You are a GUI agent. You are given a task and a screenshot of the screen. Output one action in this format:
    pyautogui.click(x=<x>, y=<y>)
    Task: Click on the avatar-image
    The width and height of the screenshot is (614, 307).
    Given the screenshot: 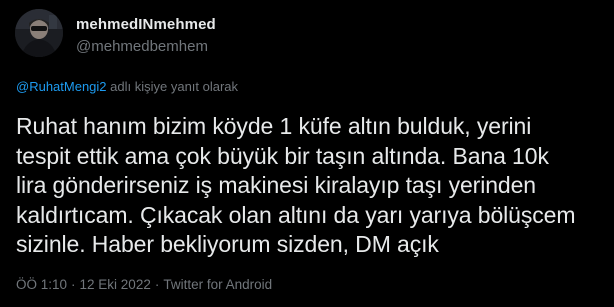 What is the action you would take?
    pyautogui.click(x=39, y=33)
    